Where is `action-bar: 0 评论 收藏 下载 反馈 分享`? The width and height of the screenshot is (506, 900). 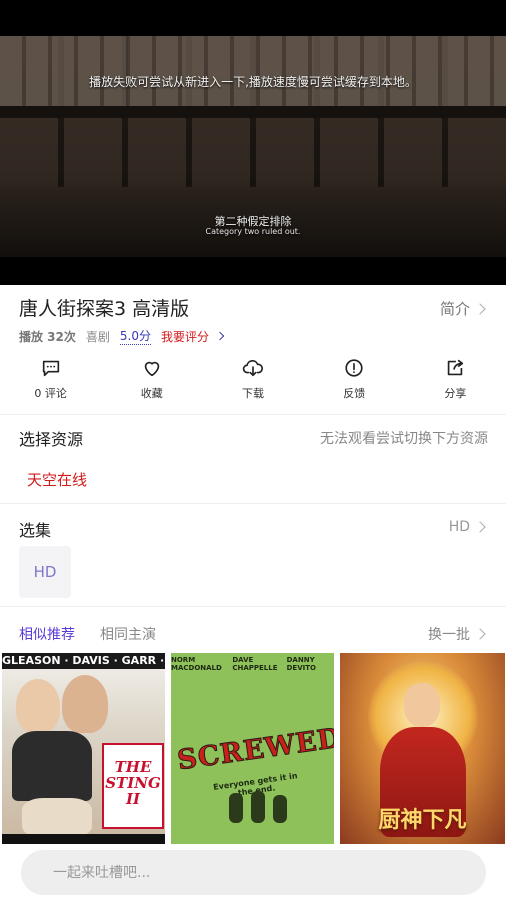
action-bar: 0 评论 收藏 下载 反馈 分享 is located at coordinates (253, 382).